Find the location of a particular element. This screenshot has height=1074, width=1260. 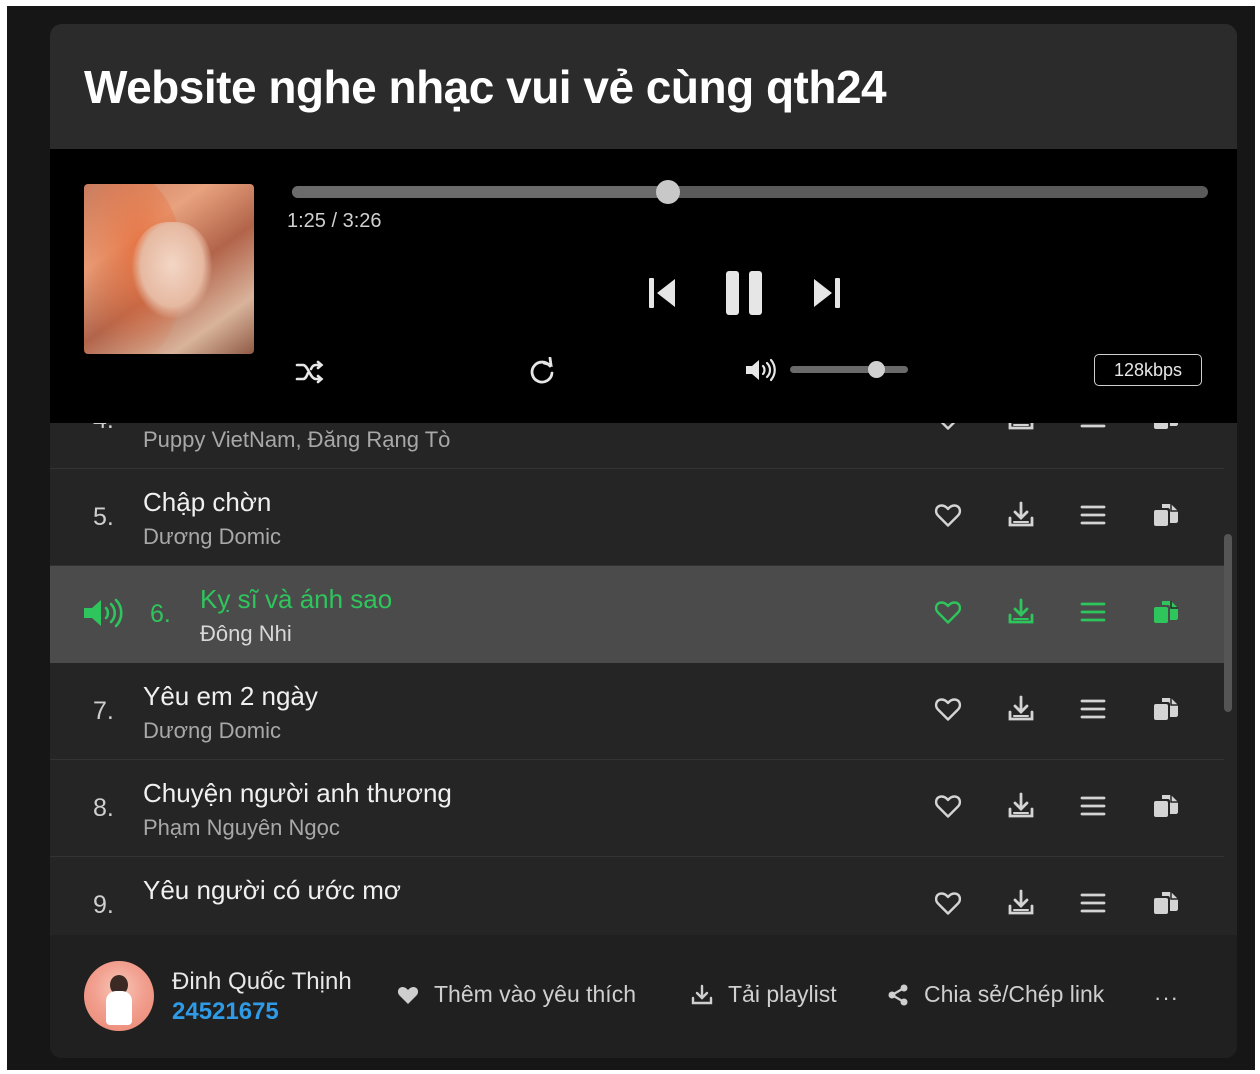

progress-bar is located at coordinates (750, 192).